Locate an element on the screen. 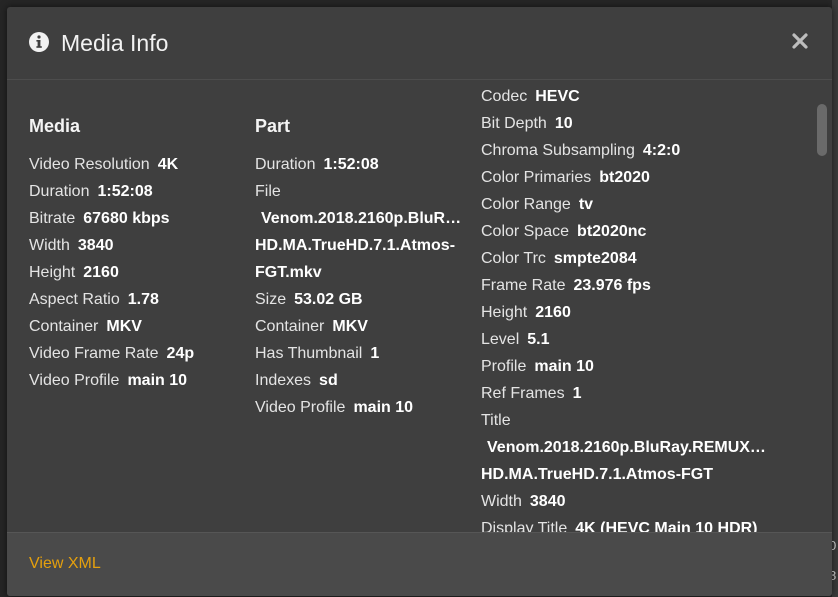  info-row: Indexes sd is located at coordinates (296, 380).